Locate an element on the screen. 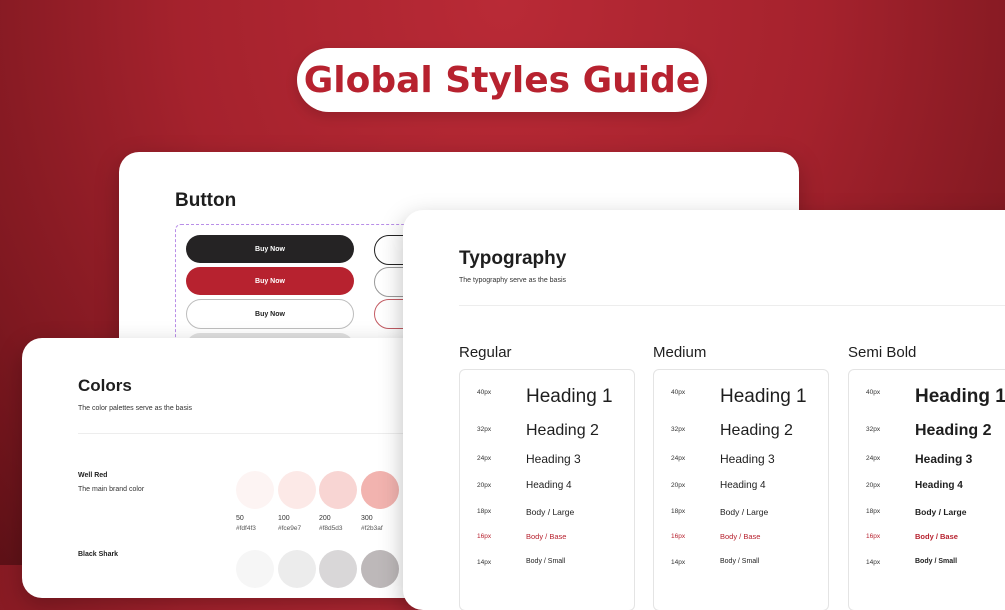 This screenshot has height=610, width=1005. buy-now-button-dark: Buy Now is located at coordinates (270, 249).